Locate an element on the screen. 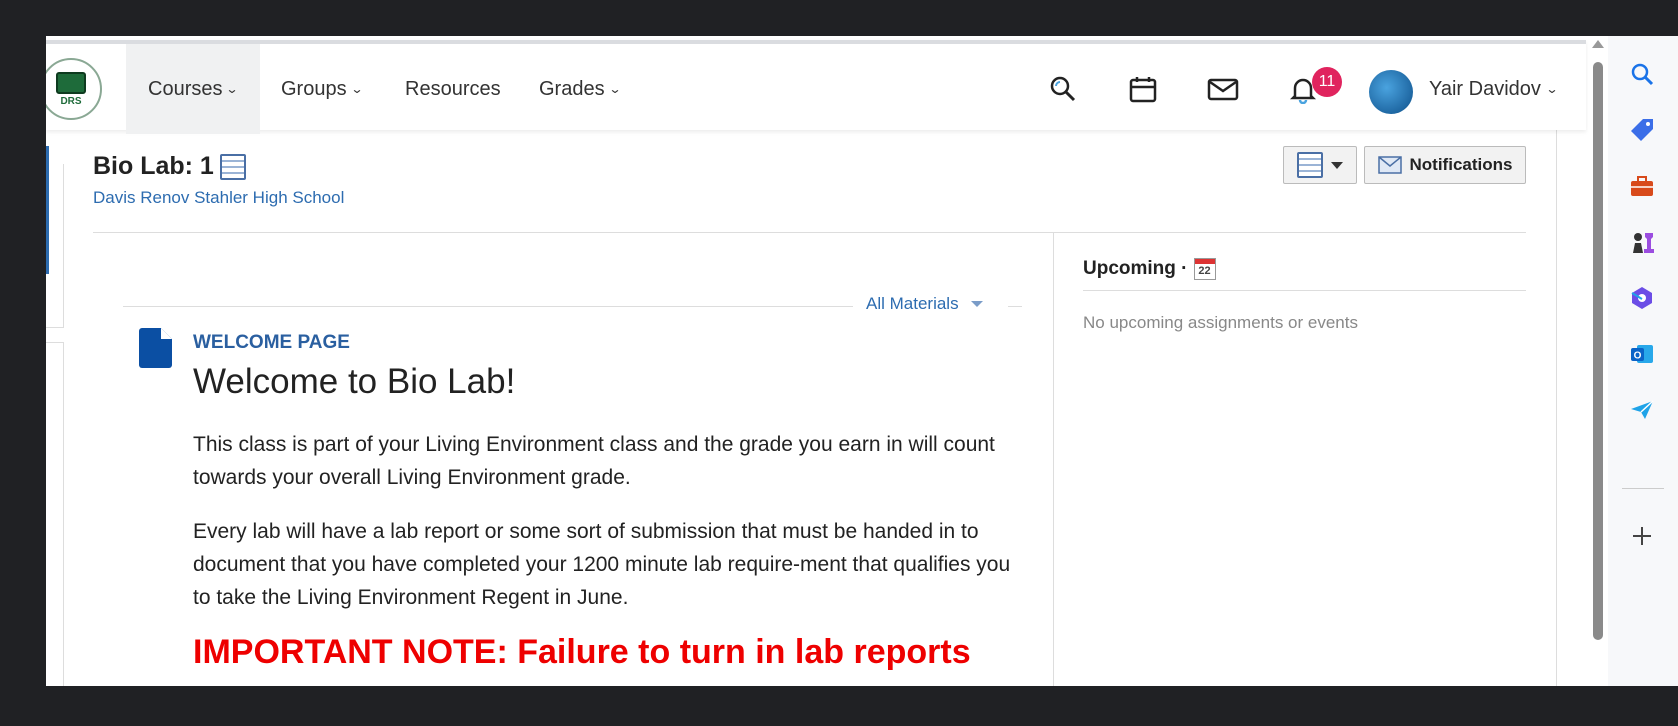 The image size is (1678, 726). nav-resources: Resources is located at coordinates (453, 89).